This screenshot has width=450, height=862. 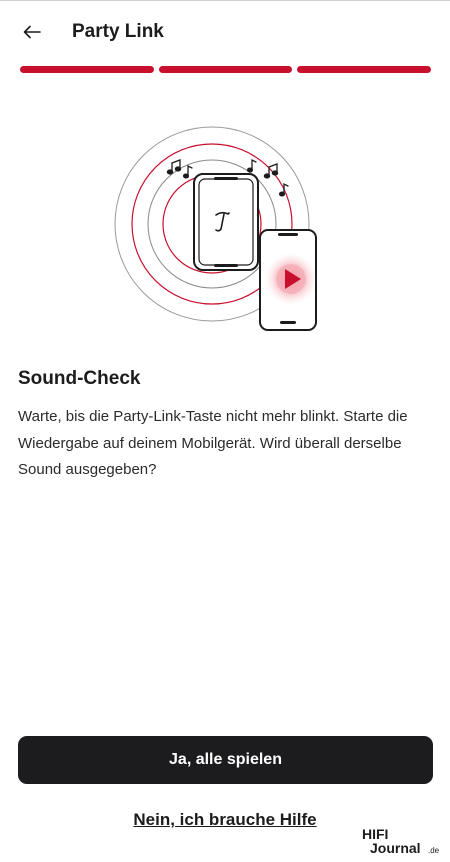 What do you see at coordinates (291, 279) in the screenshot?
I see `play-icon` at bounding box center [291, 279].